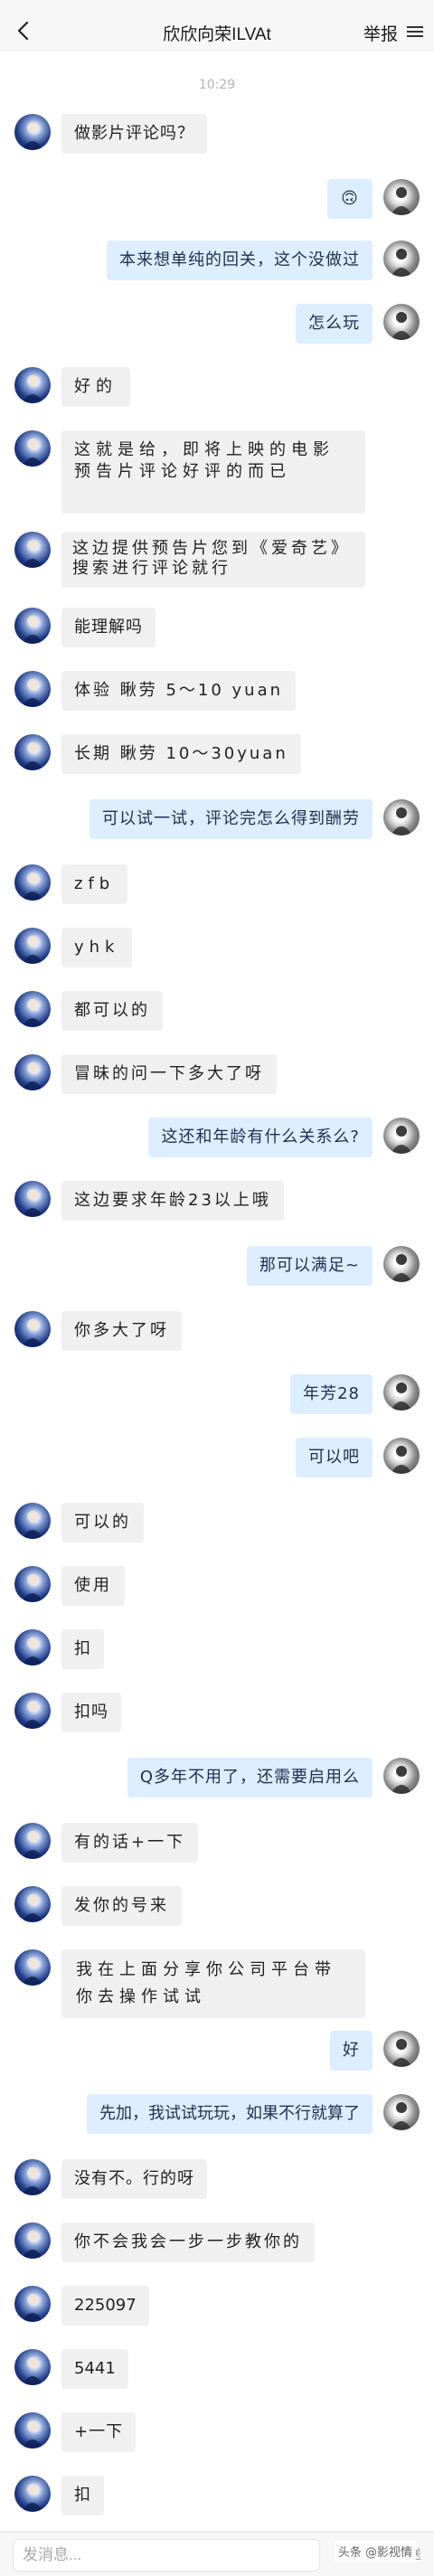  I want to click on message-bubble: 这还和年龄有什么关系么?, so click(260, 1137).